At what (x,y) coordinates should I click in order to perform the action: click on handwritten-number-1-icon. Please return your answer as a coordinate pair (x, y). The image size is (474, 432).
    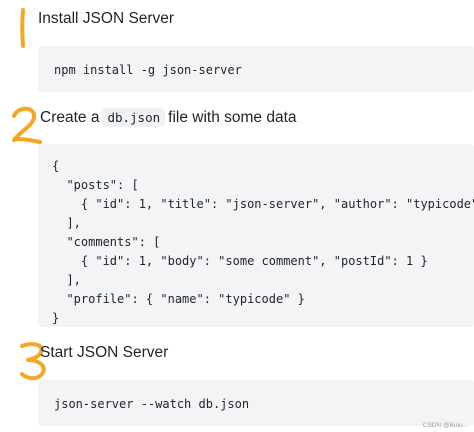
    Looking at the image, I should click on (22, 28).